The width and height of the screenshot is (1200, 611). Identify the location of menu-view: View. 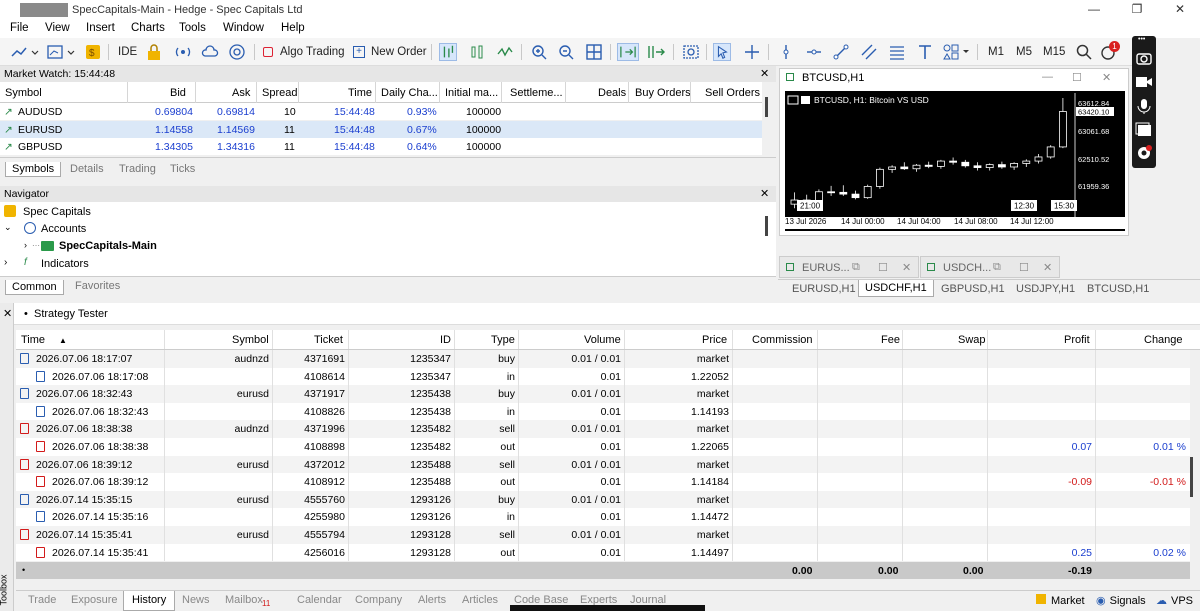
(57, 28).